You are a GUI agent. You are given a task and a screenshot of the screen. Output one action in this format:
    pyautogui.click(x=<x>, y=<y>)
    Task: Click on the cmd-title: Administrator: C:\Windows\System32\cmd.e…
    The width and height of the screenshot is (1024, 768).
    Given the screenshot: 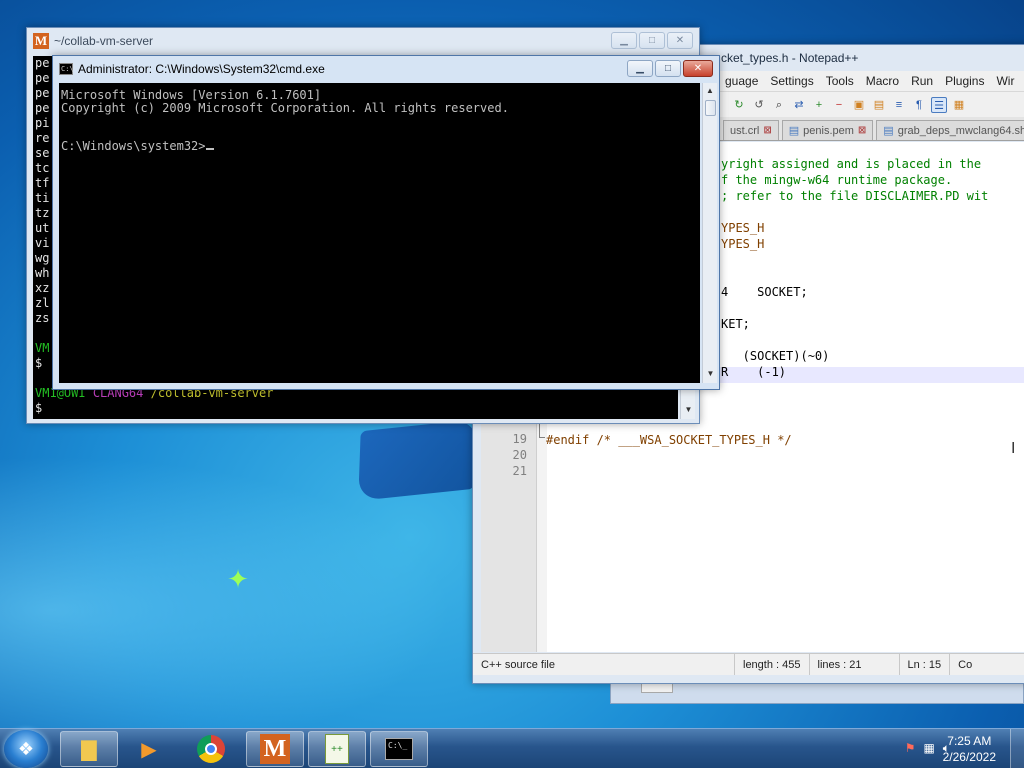 What is the action you would take?
    pyautogui.click(x=201, y=69)
    